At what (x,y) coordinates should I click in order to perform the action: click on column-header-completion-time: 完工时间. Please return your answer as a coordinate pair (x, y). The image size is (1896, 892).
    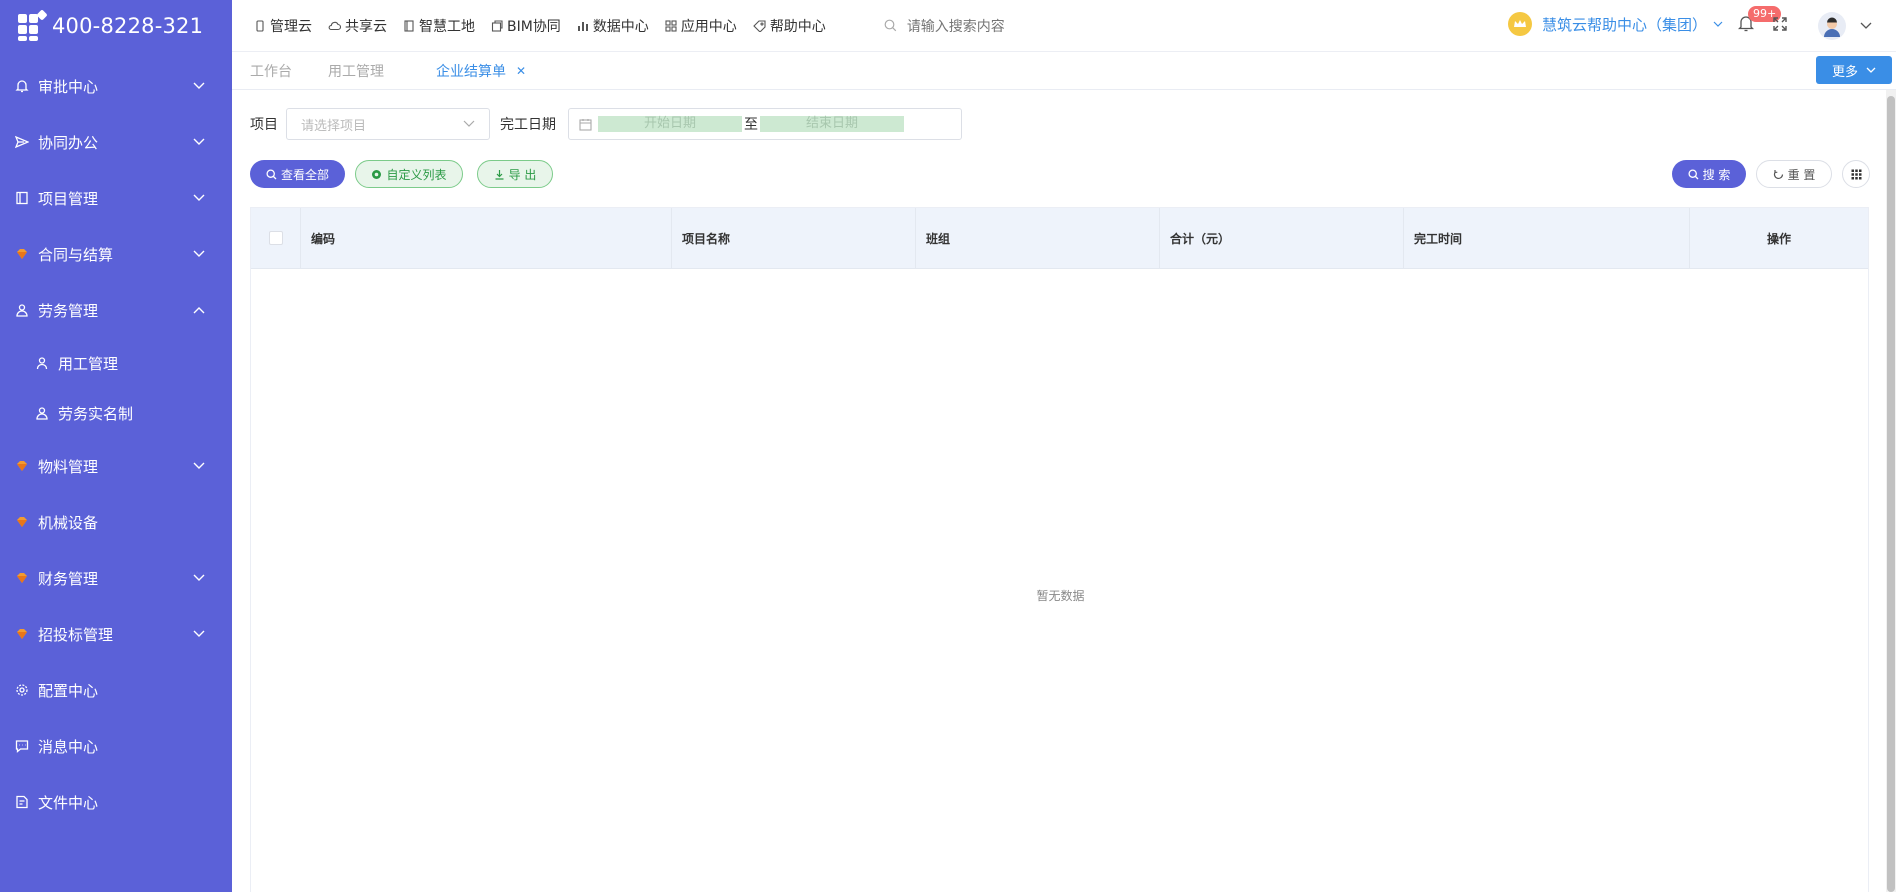
    Looking at the image, I should click on (1547, 238).